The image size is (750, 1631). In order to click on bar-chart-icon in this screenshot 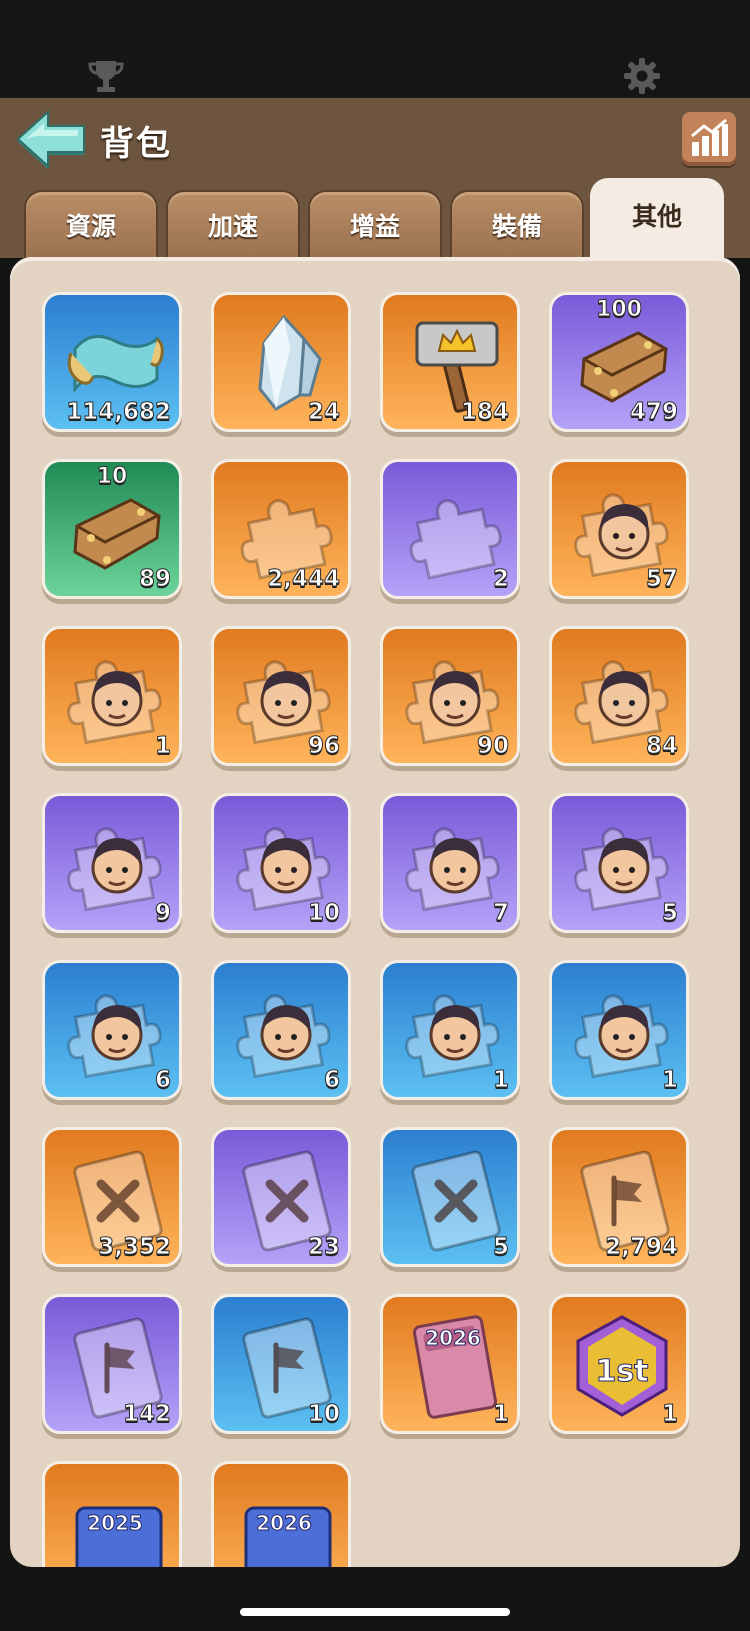, I will do `click(709, 137)`.